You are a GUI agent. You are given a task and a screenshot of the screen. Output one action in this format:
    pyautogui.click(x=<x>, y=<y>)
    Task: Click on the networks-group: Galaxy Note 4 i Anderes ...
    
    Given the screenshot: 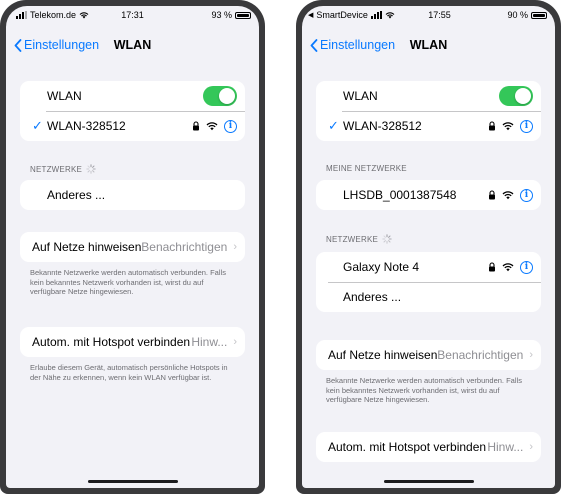 What is the action you would take?
    pyautogui.click(x=428, y=282)
    